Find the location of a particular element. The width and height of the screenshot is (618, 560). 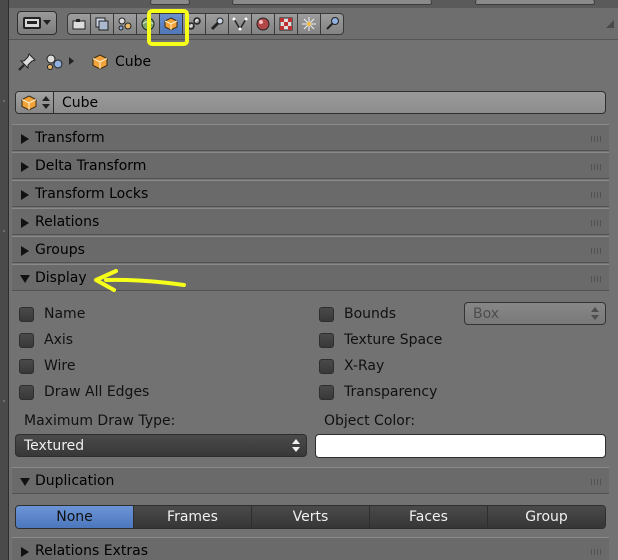

tab-material is located at coordinates (263, 24).